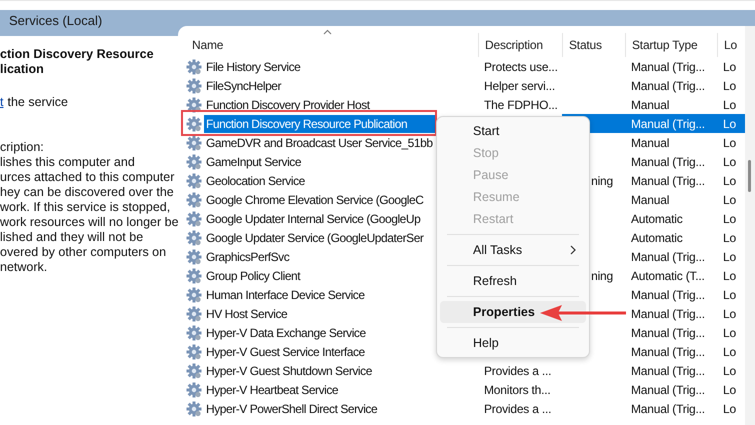 The image size is (755, 425). Describe the element at coordinates (288, 105) in the screenshot. I see `service-name: Function Discovery Provider Host` at that location.